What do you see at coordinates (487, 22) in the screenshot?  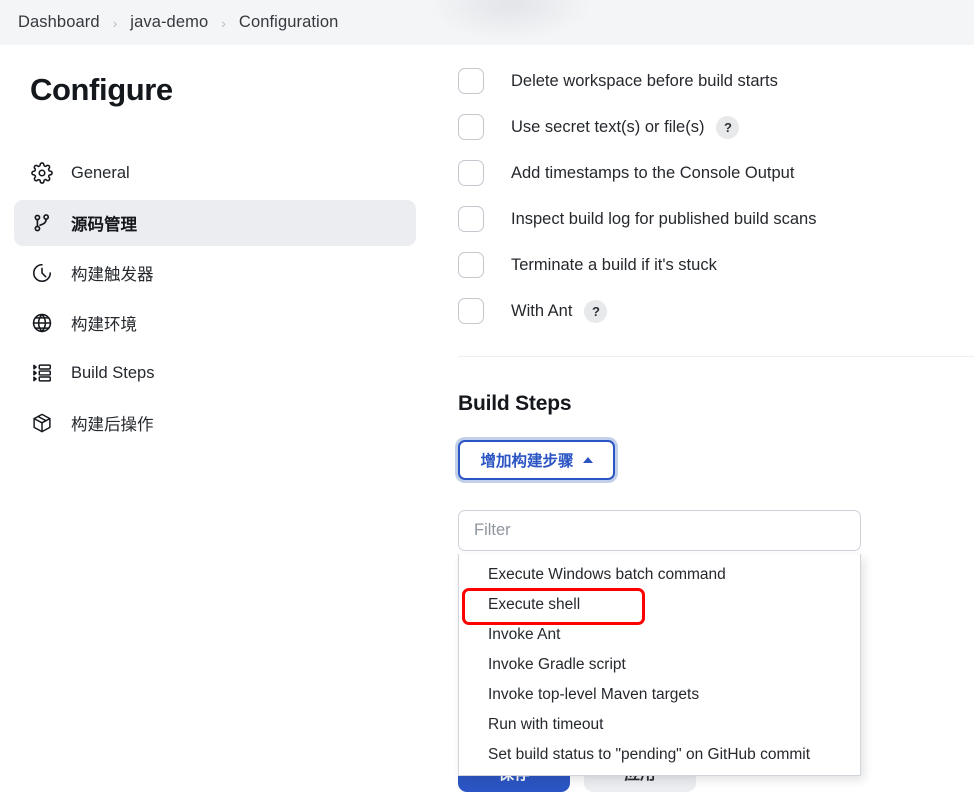 I see `breadcrumb: Dashboard › java-demo › Configuration` at bounding box center [487, 22].